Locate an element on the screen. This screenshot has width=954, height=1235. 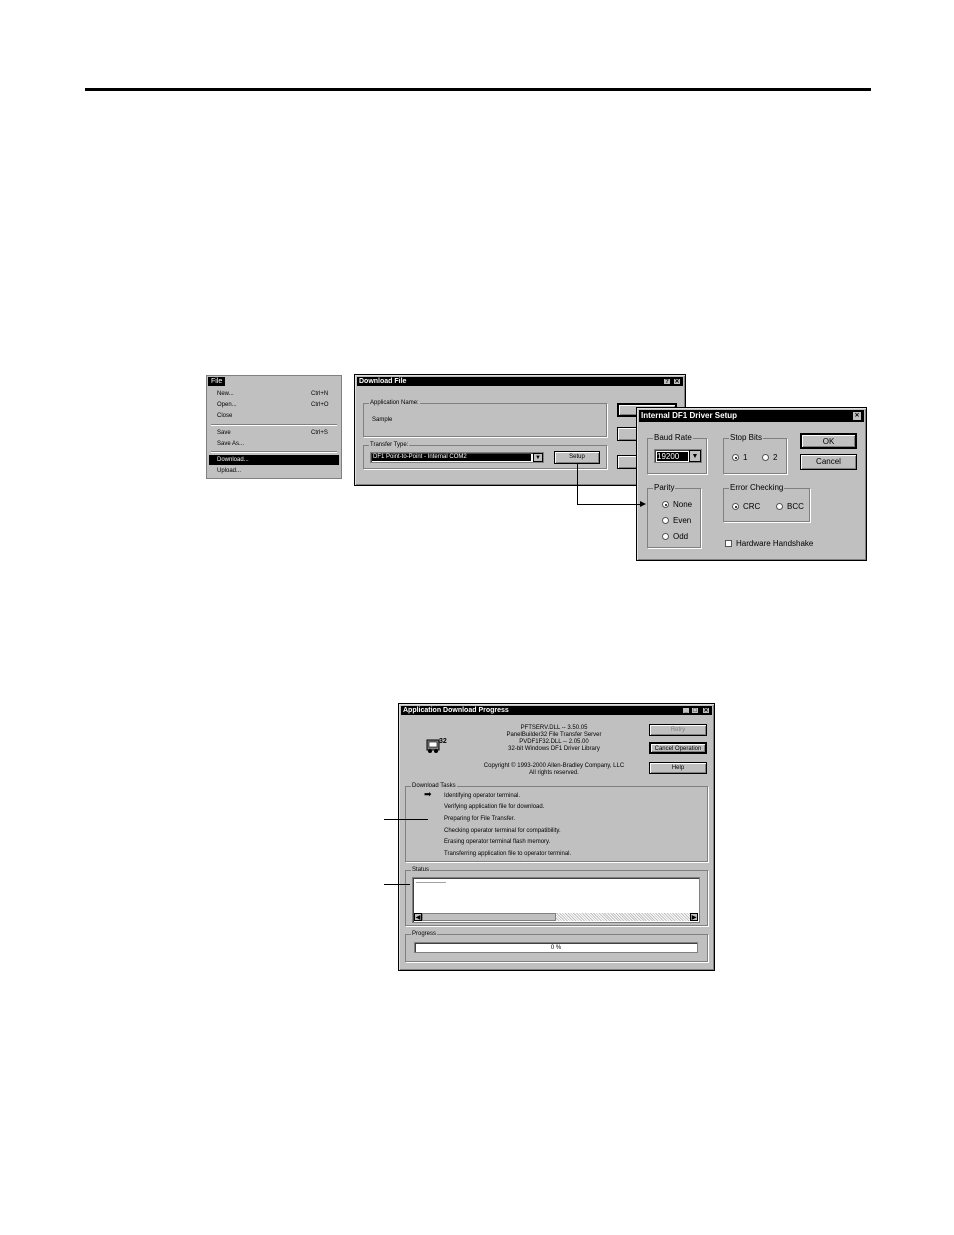
group-label: Stop Bits is located at coordinates (746, 437).